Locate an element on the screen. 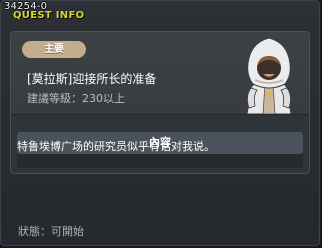  quest-description: 特鲁埃博广场的研究员似乎有话对我说。 is located at coordinates (116, 146).